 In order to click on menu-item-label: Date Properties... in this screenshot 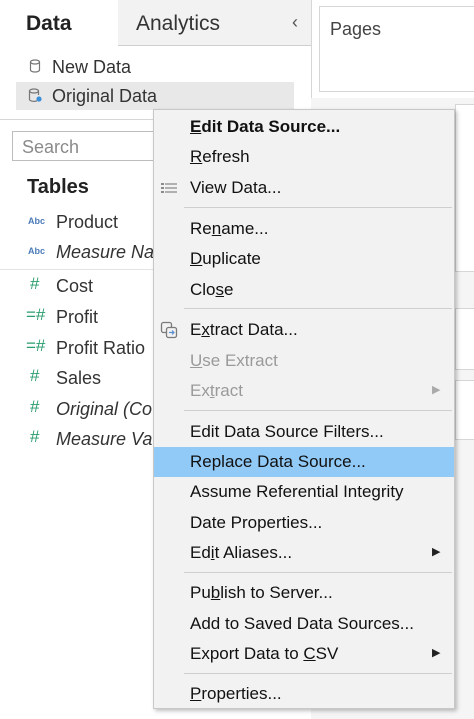, I will do `click(256, 522)`.